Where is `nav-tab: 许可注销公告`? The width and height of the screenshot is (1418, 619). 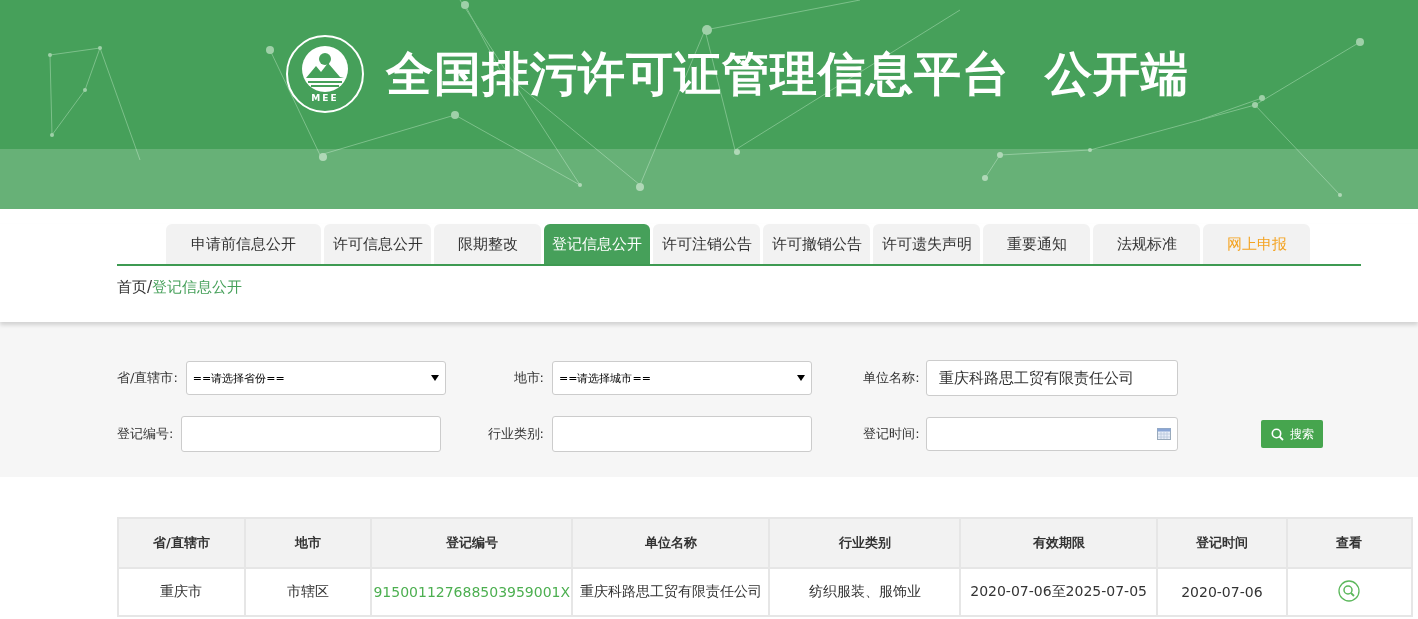 nav-tab: 许可注销公告 is located at coordinates (706, 244).